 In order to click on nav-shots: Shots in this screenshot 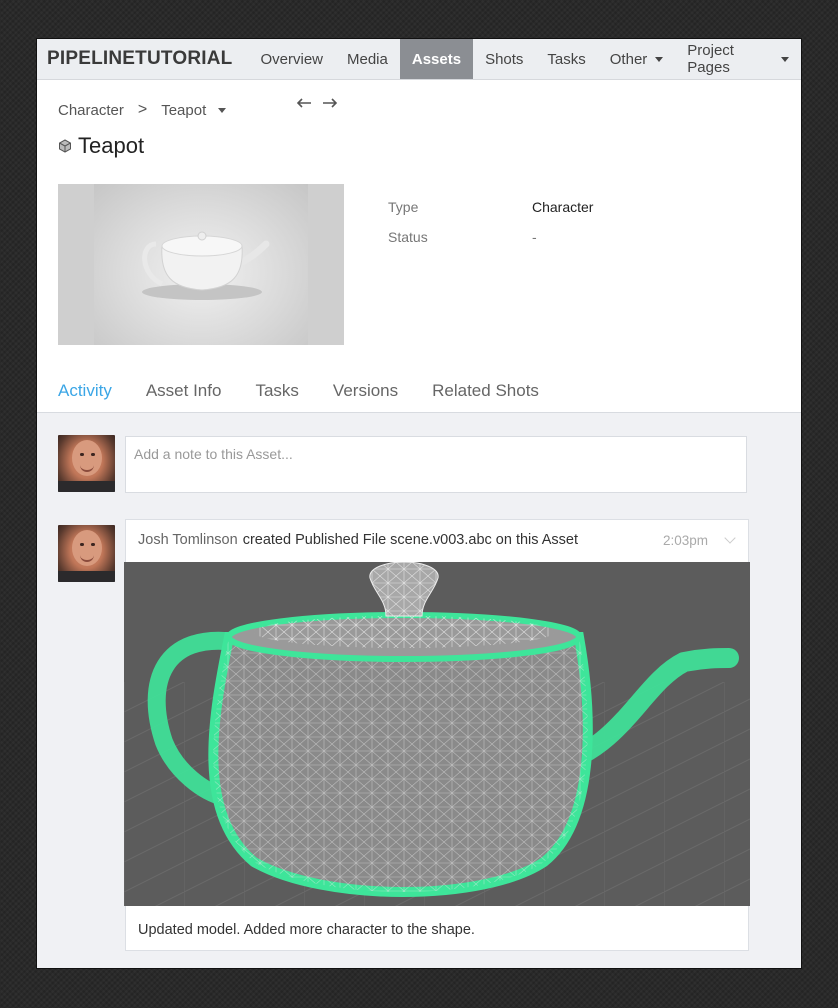, I will do `click(504, 59)`.